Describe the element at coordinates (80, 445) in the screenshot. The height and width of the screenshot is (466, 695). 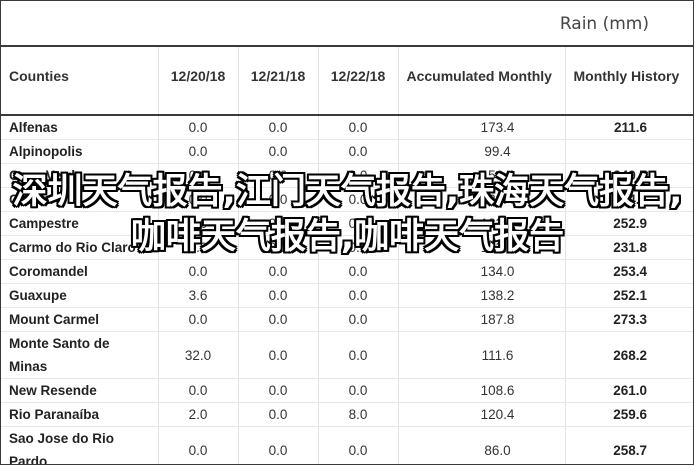
I see `county-name: Sao Jose do Rio Pardo` at that location.